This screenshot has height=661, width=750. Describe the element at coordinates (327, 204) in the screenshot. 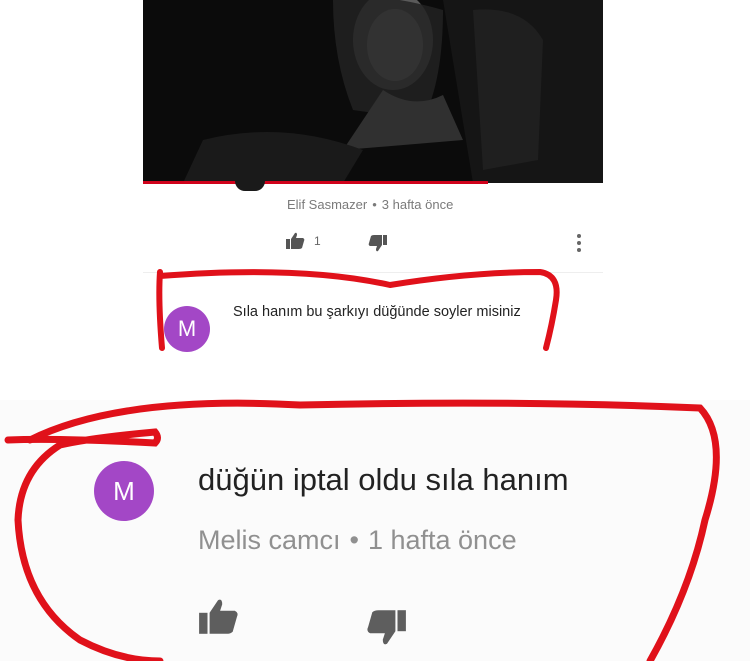

I see `comment-author: Elif Sasmazer` at that location.